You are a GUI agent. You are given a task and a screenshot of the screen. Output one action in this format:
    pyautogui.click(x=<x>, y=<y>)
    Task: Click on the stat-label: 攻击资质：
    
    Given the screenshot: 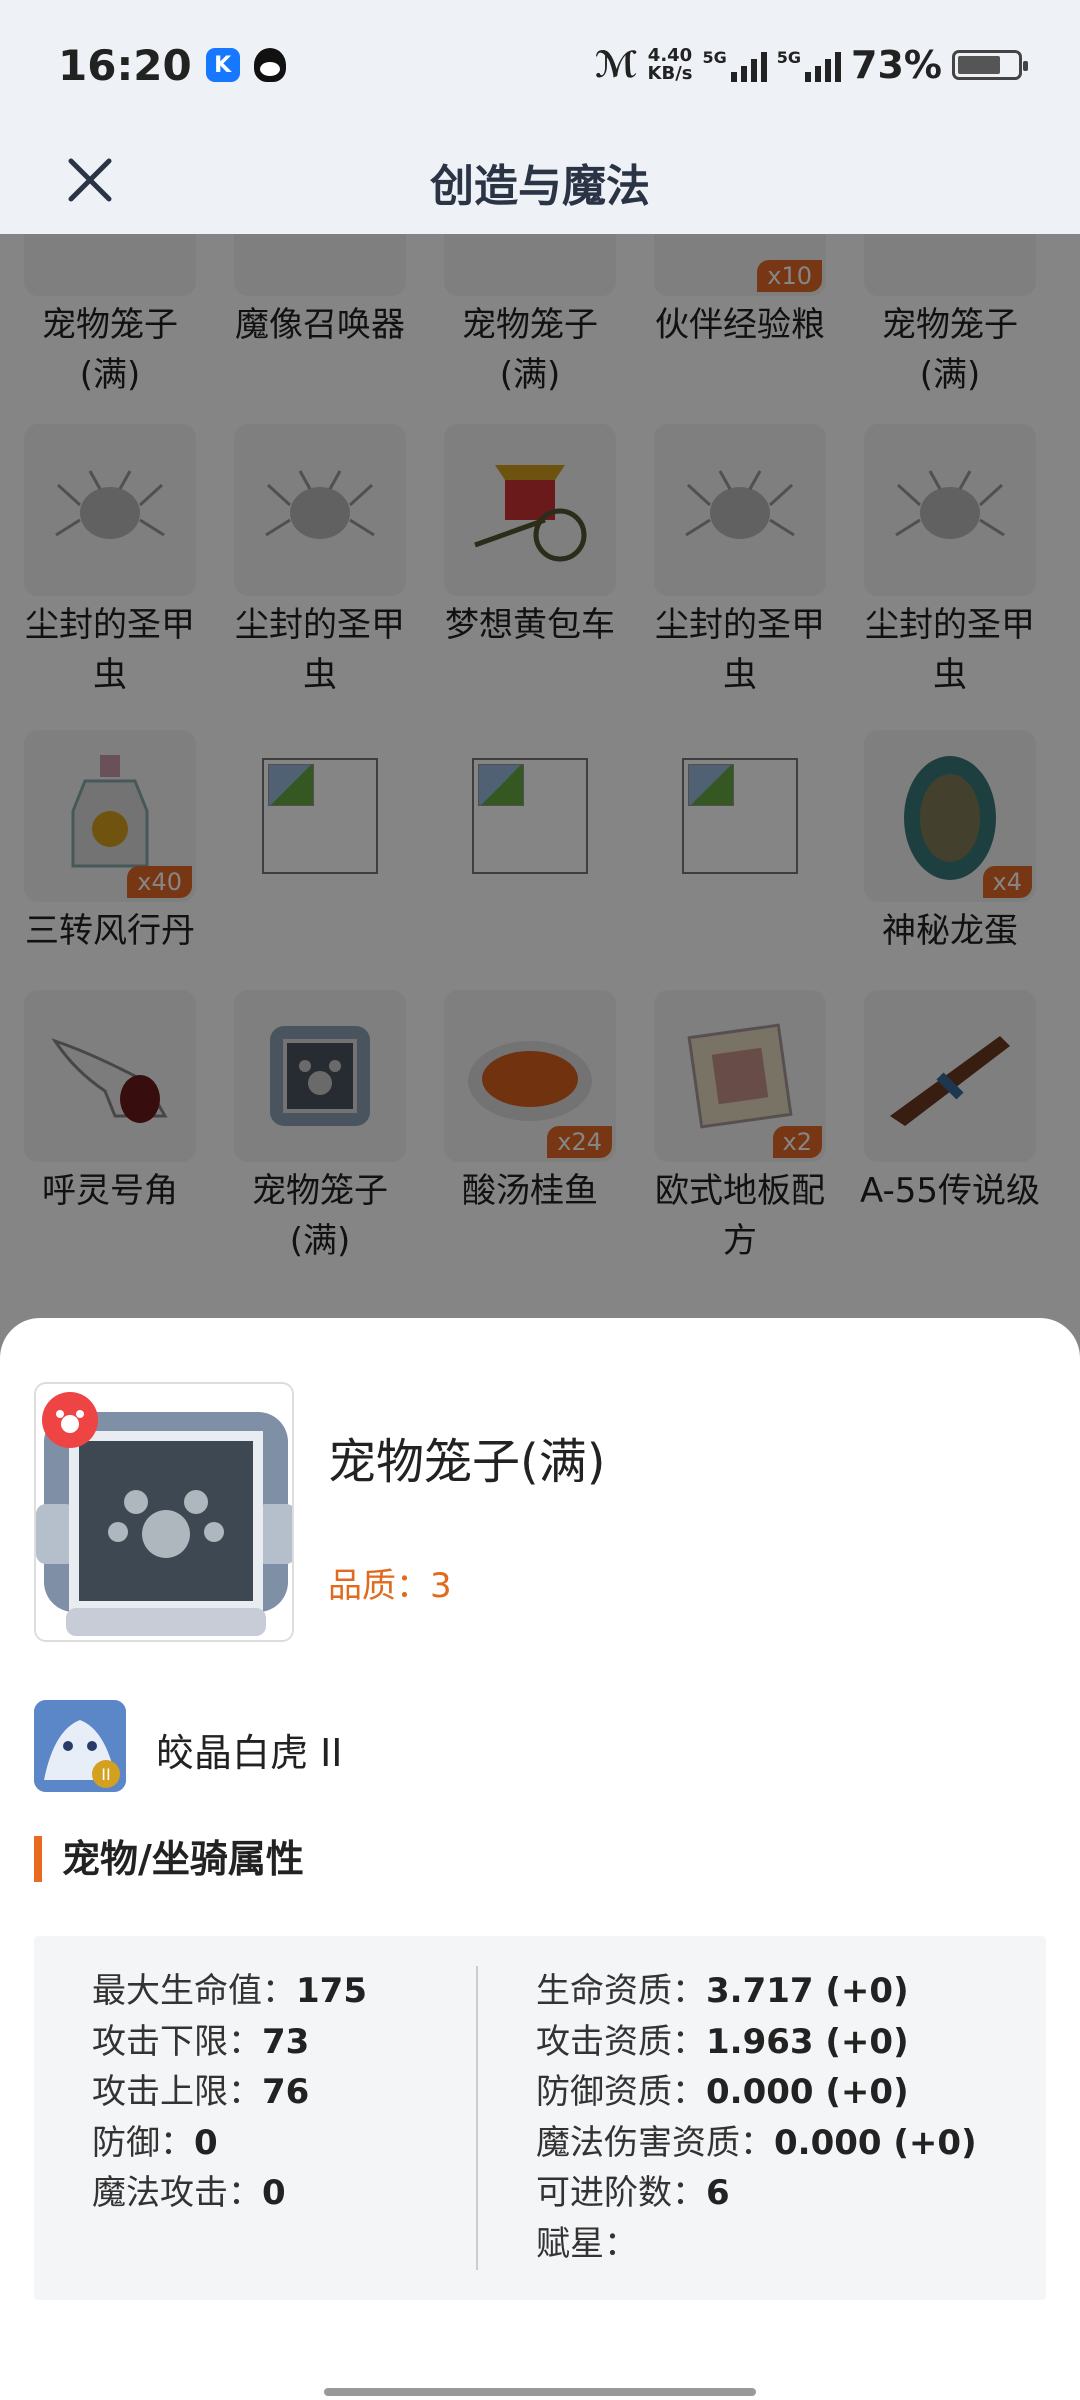 What is the action you would take?
    pyautogui.click(x=621, y=2041)
    